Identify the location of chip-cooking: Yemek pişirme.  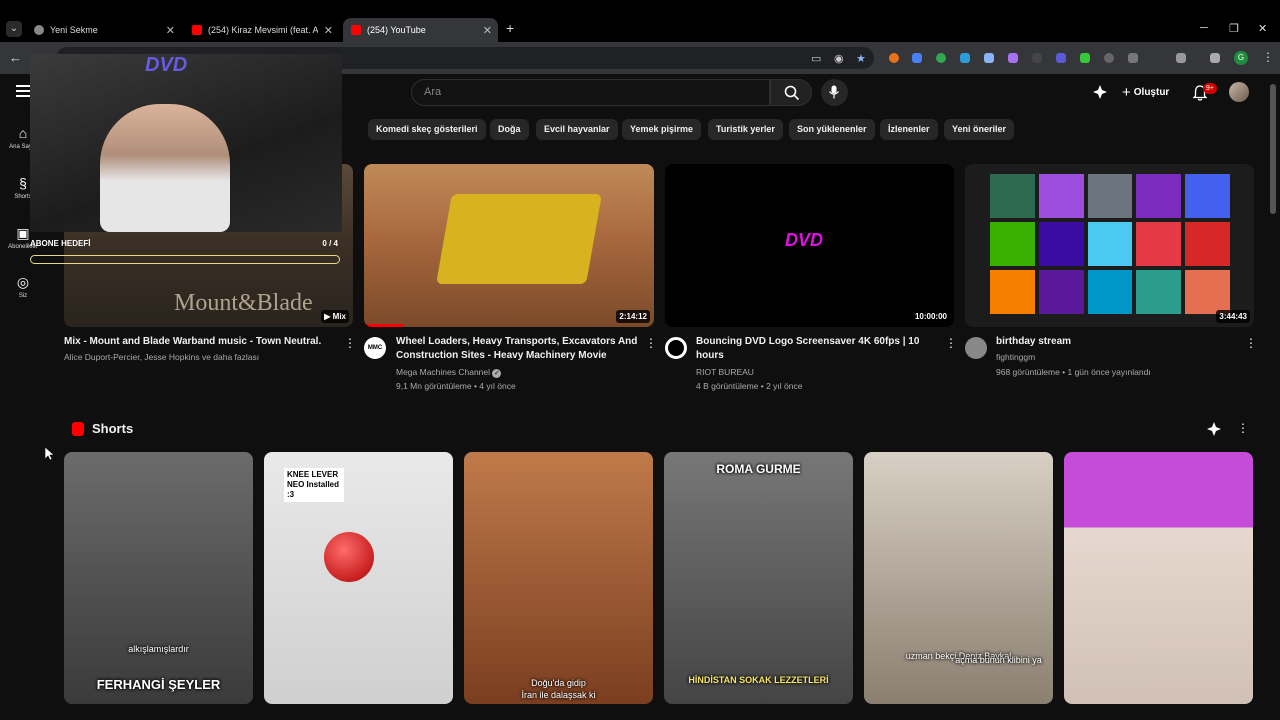
(662, 129).